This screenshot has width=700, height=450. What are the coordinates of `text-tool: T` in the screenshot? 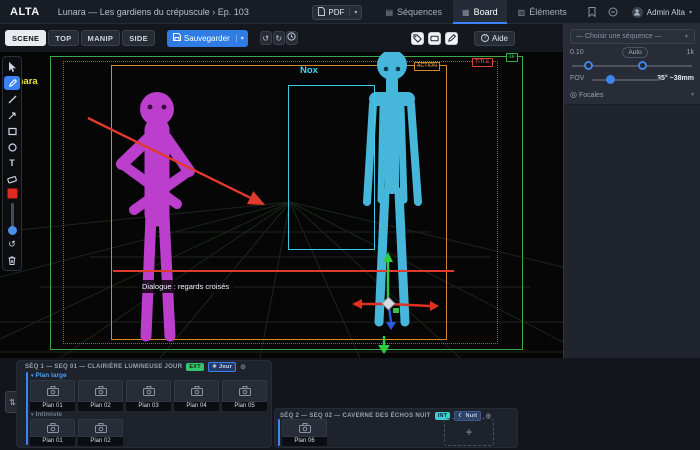 It's located at (12, 163).